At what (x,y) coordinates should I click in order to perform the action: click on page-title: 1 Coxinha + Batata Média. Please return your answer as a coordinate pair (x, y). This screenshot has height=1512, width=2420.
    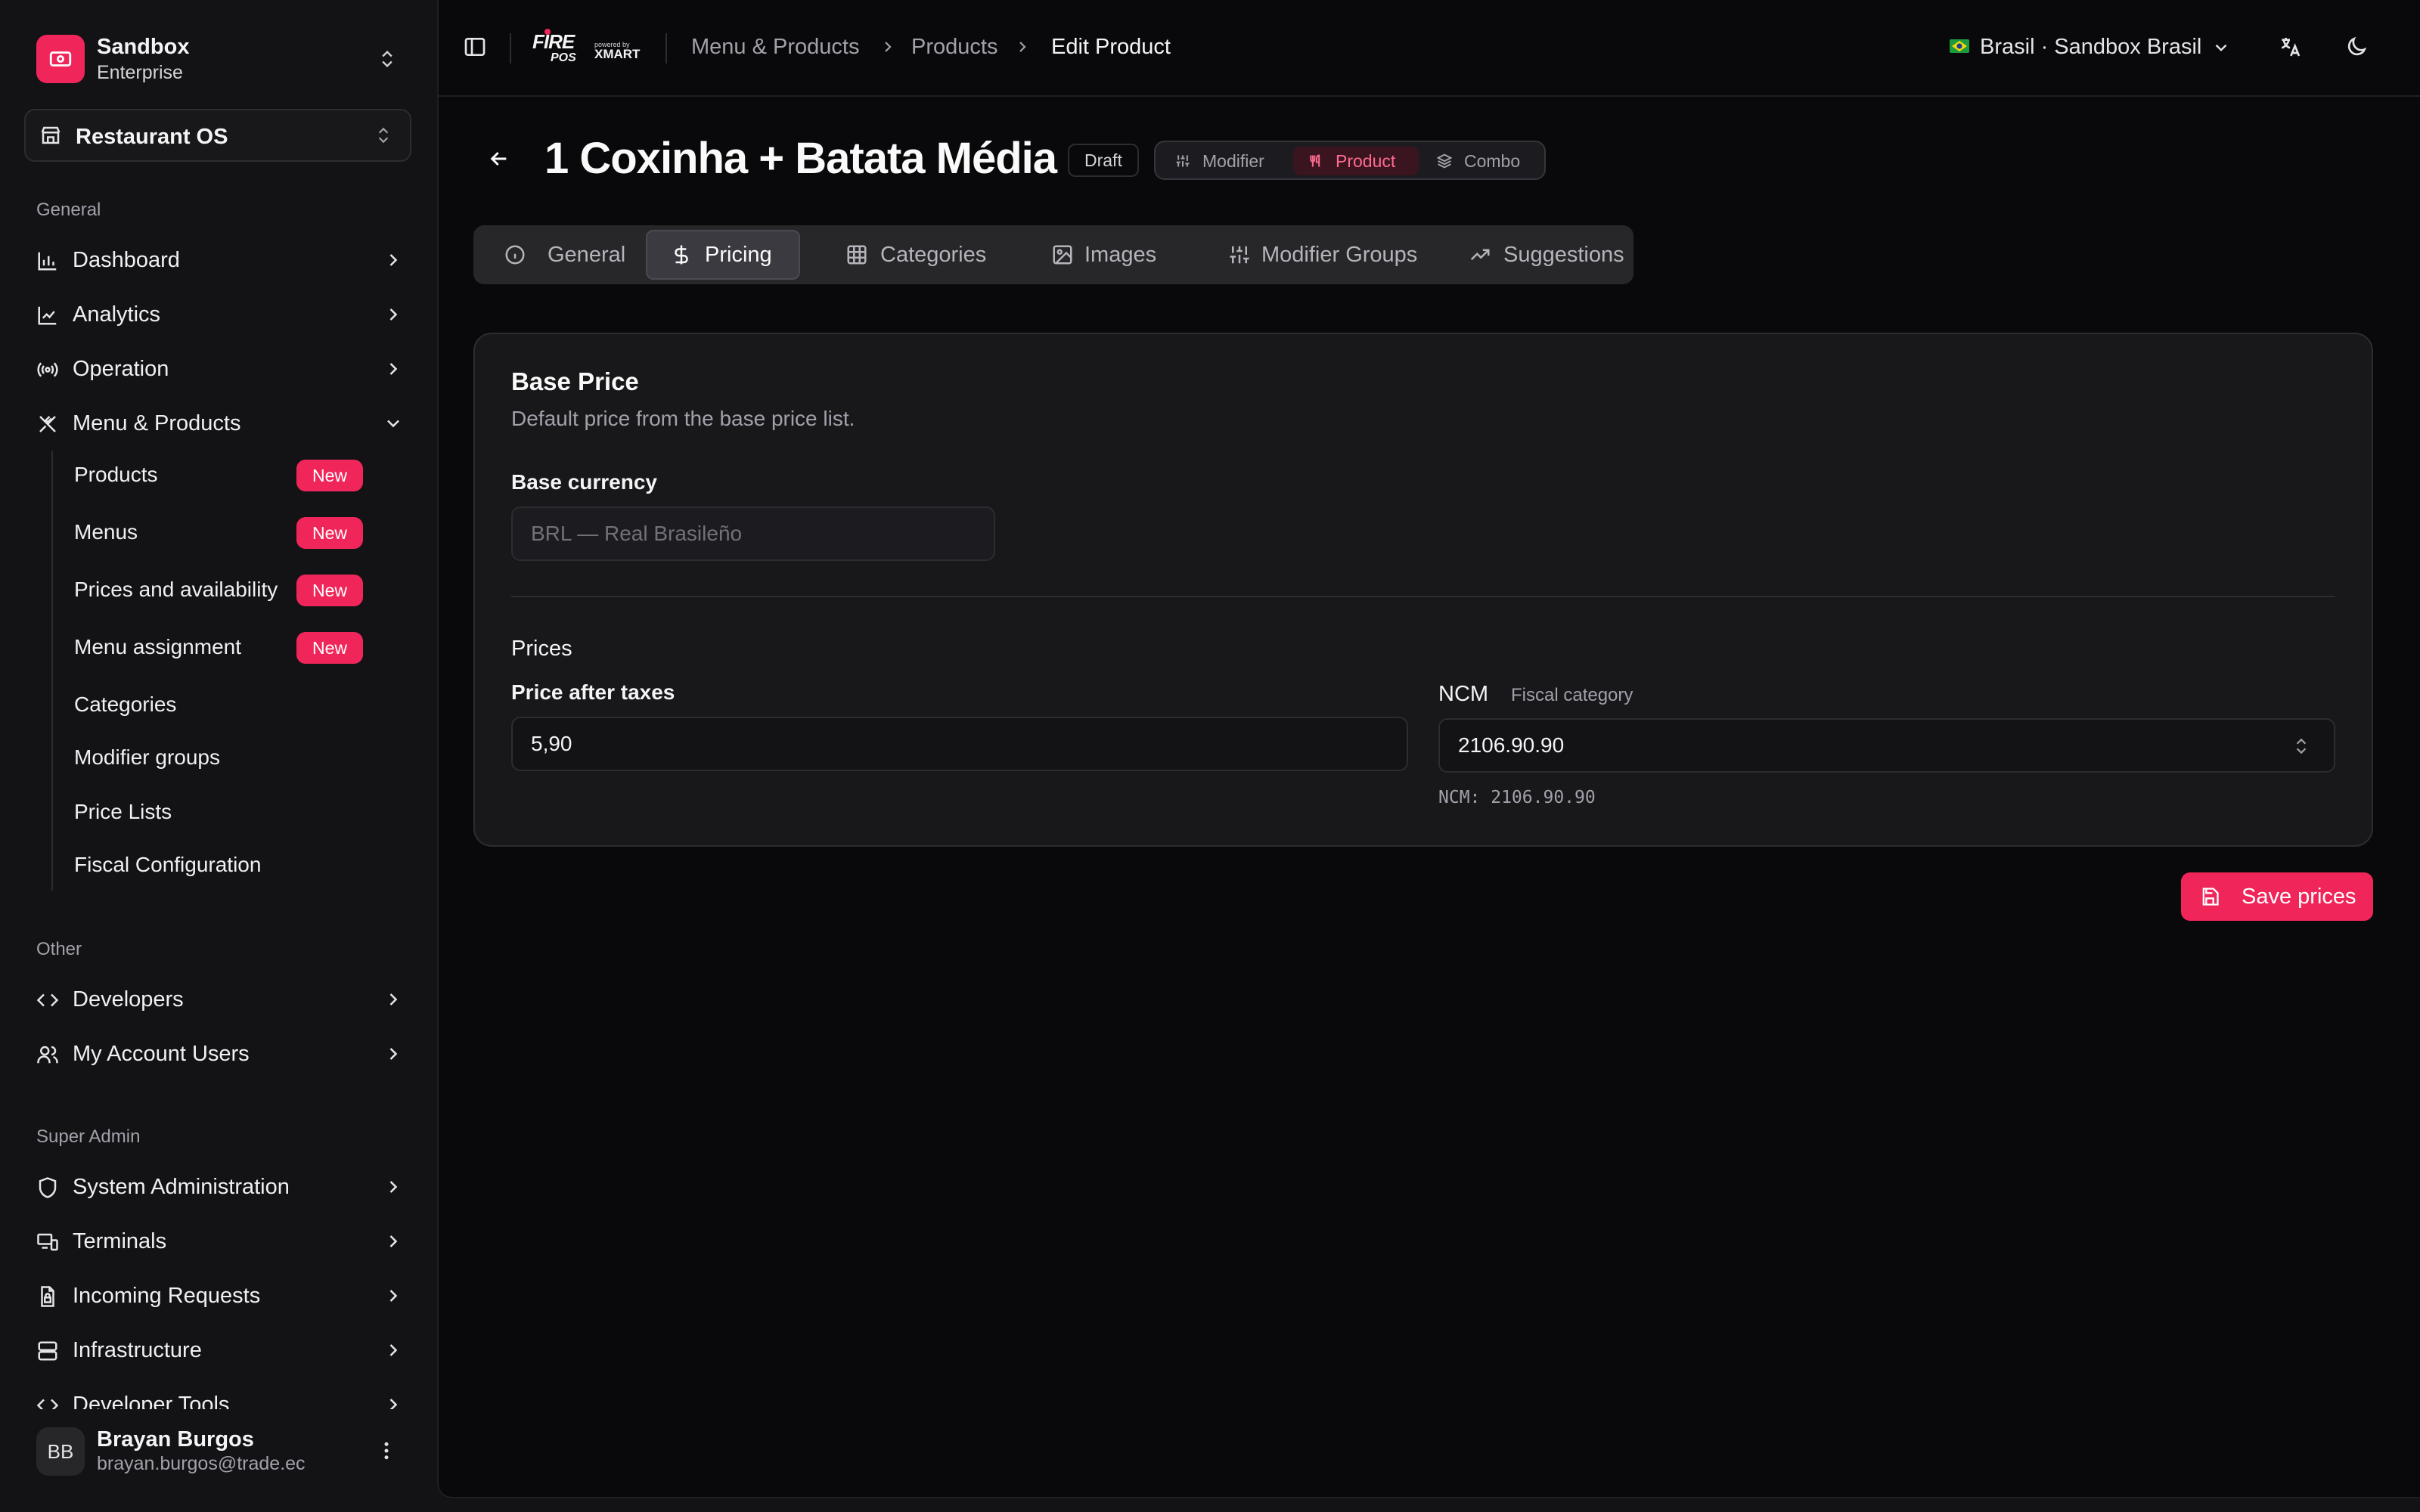
    Looking at the image, I should click on (800, 158).